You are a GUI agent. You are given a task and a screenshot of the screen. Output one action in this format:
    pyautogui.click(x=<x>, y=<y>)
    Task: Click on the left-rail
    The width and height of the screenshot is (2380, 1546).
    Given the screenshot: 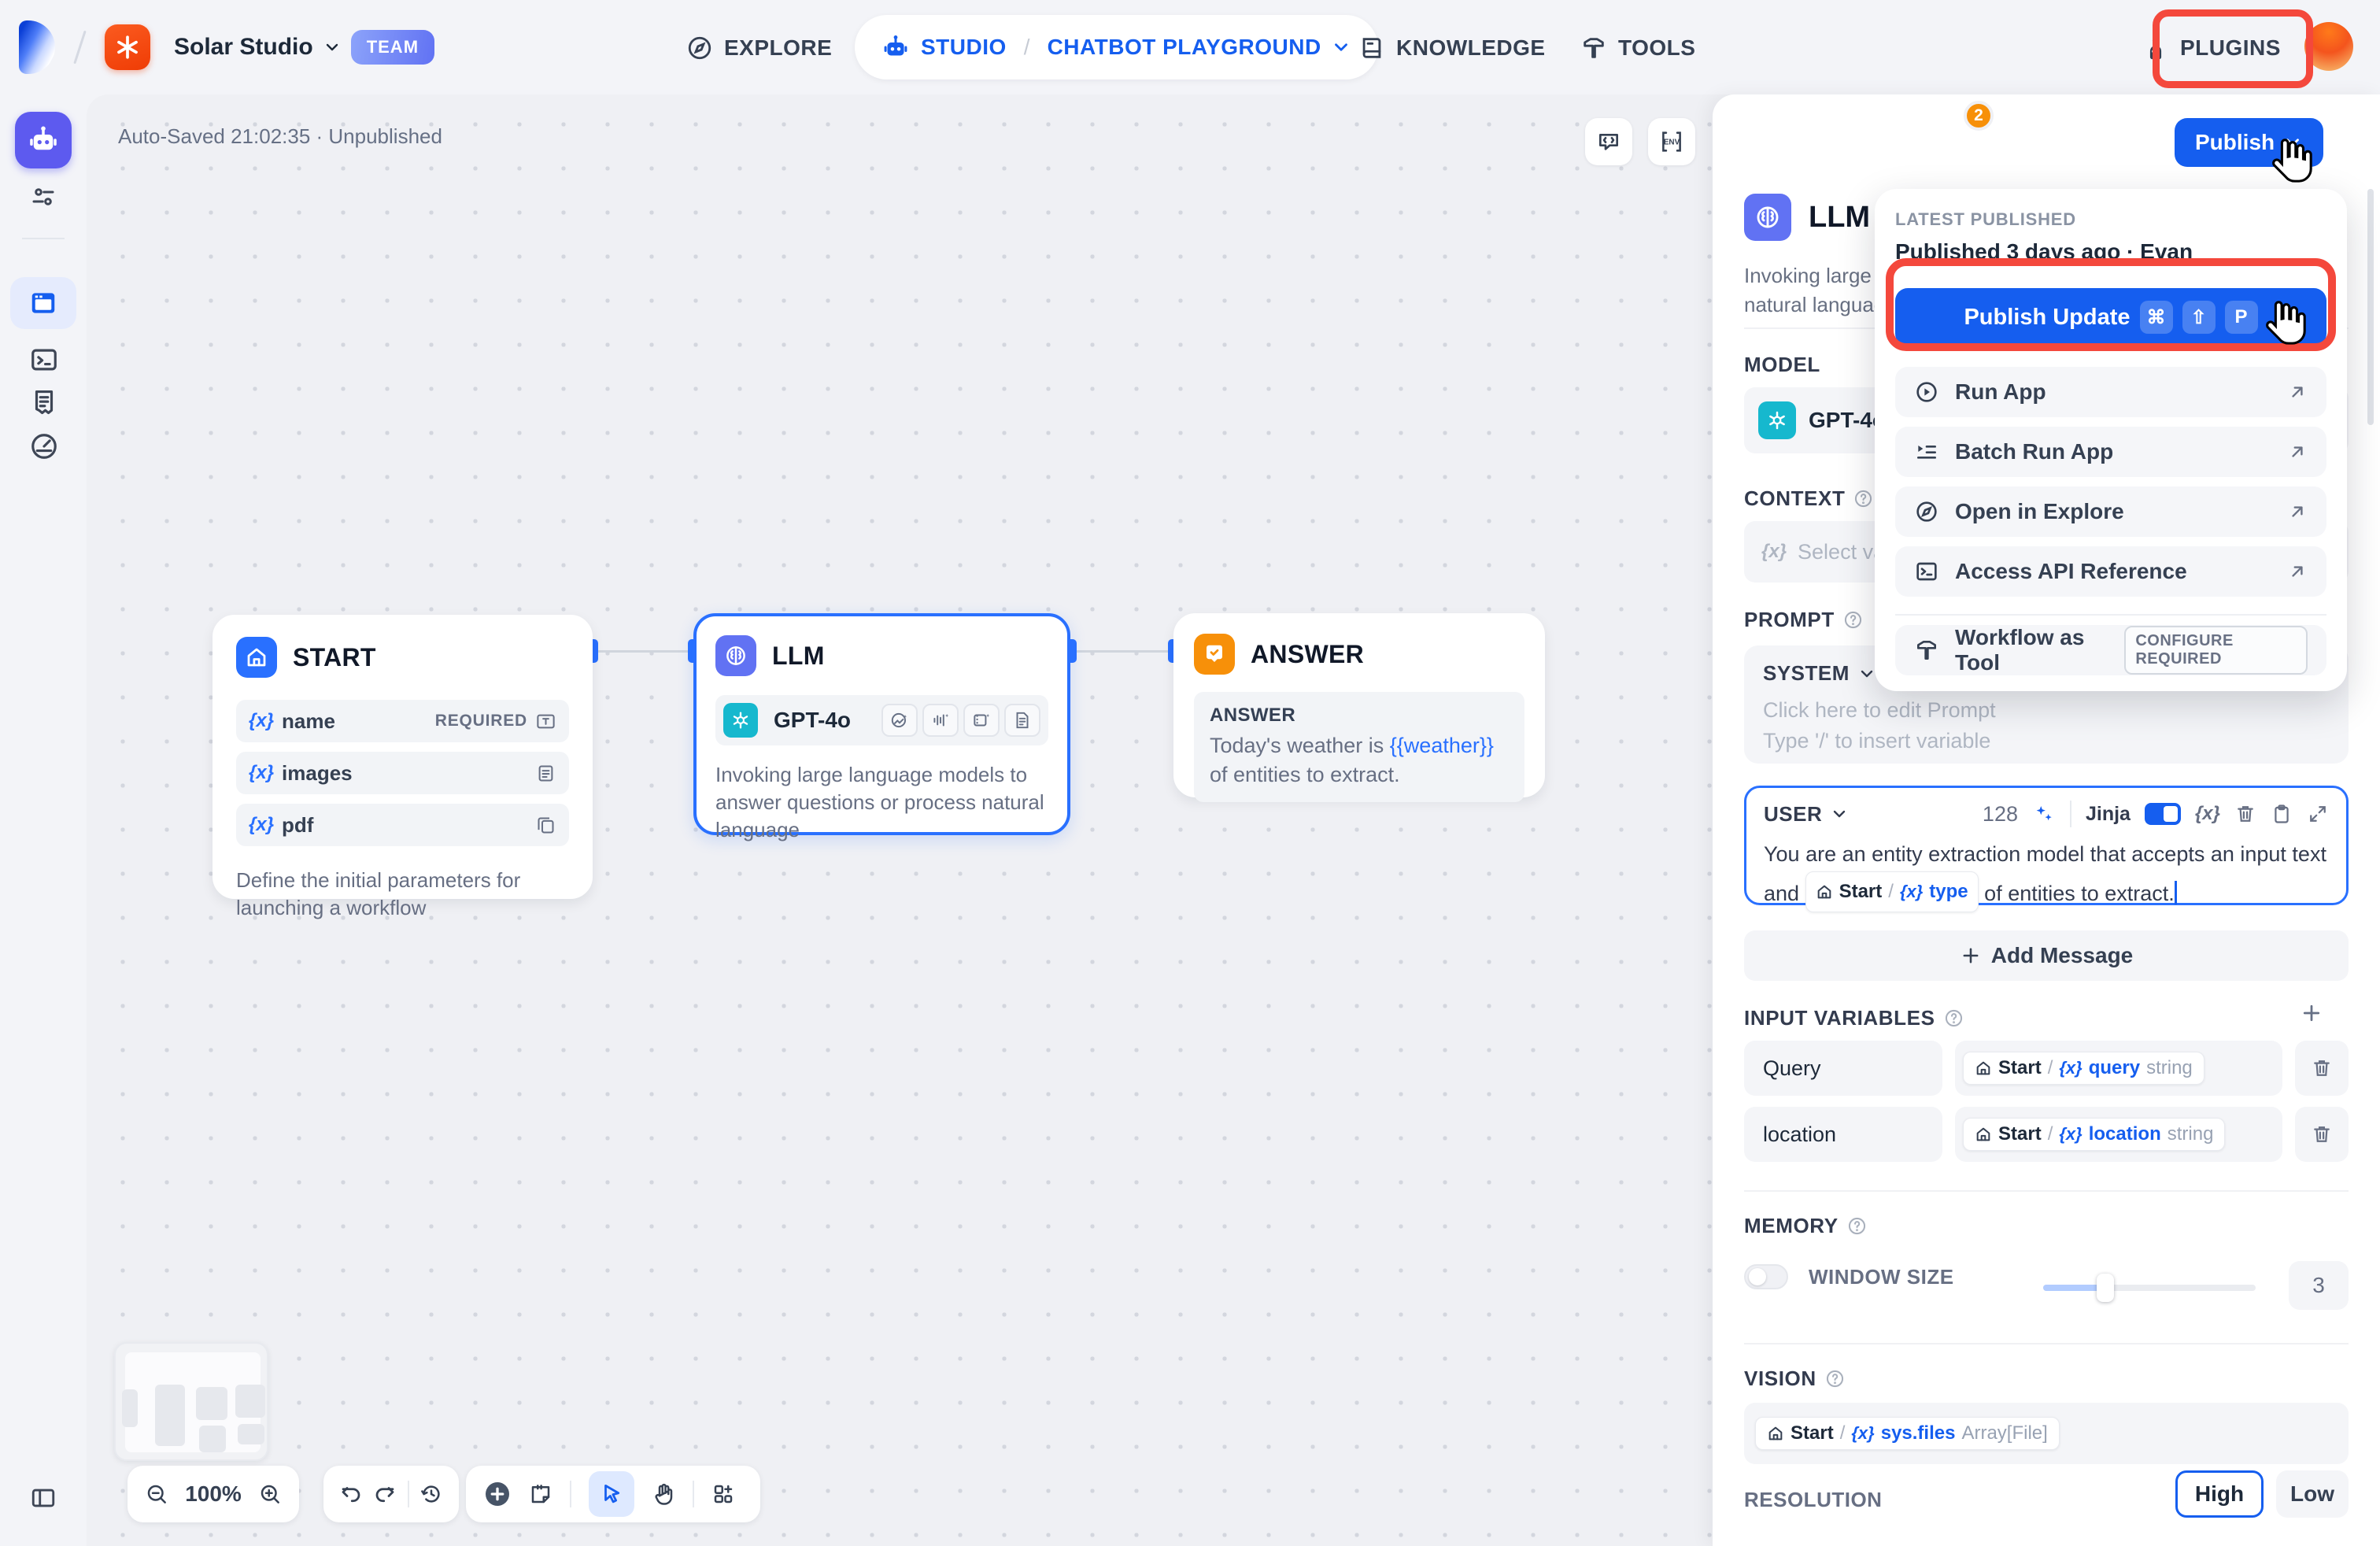 What is the action you would take?
    pyautogui.click(x=43, y=820)
    